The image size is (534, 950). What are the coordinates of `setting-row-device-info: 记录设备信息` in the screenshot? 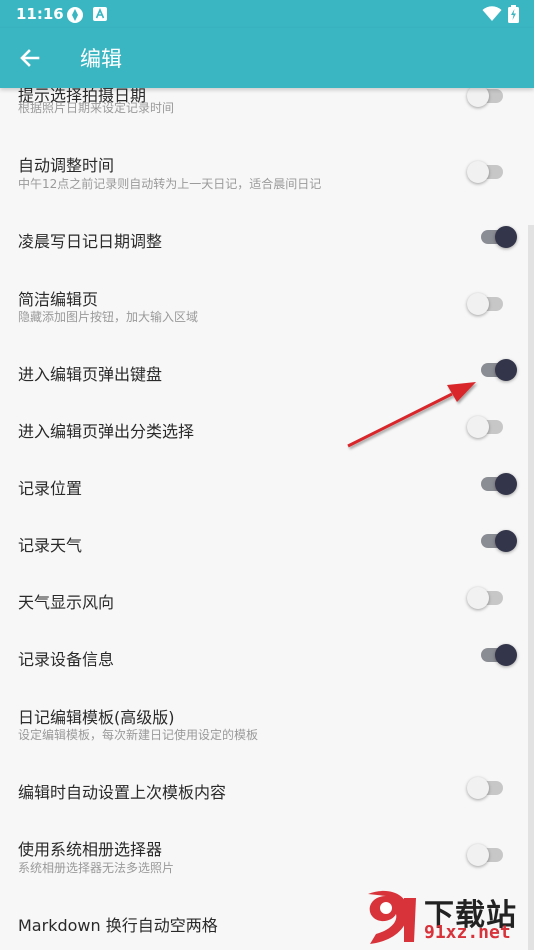 It's located at (267, 656).